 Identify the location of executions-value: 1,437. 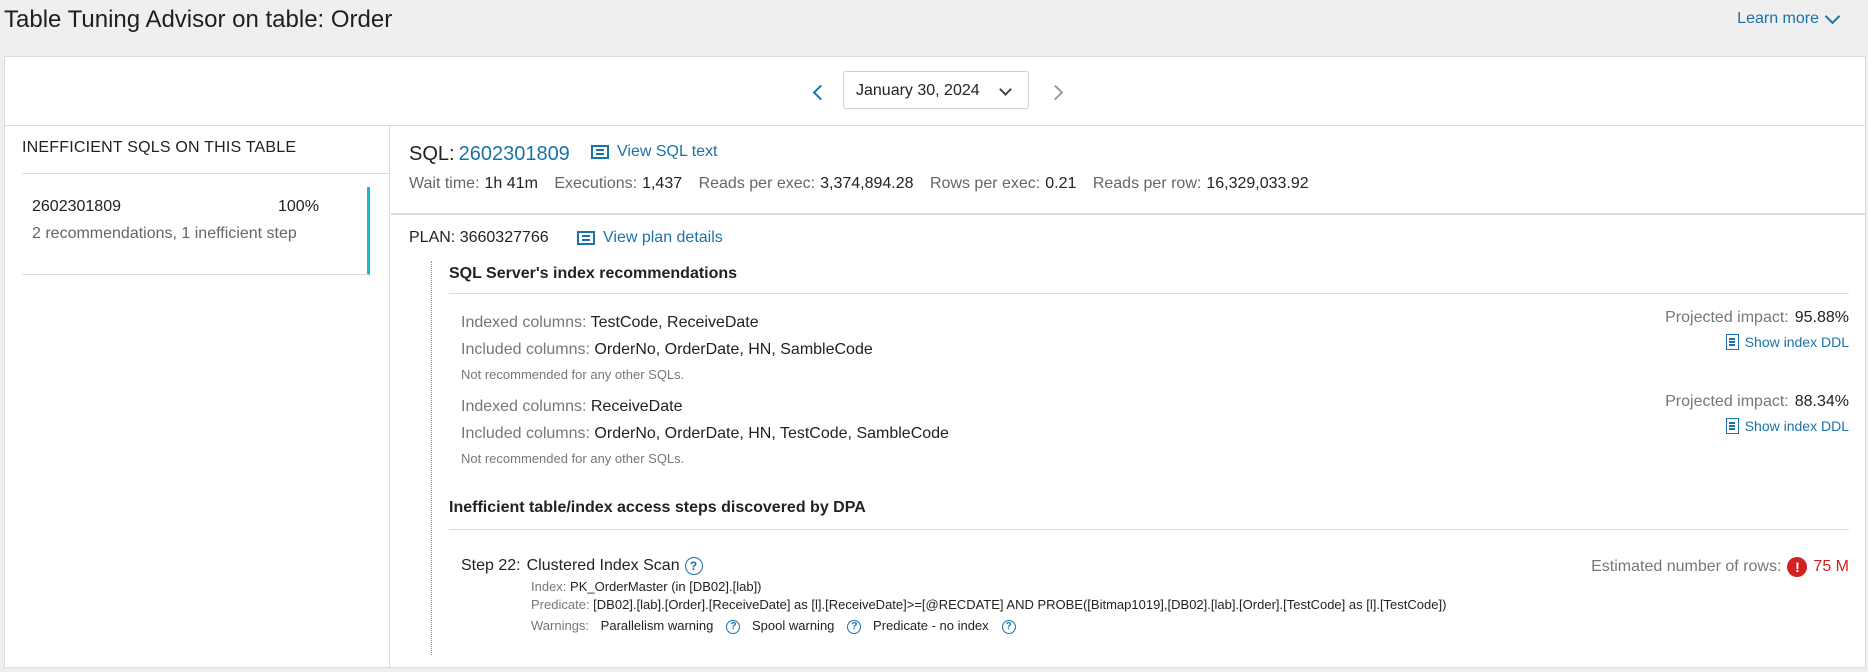
(662, 183).